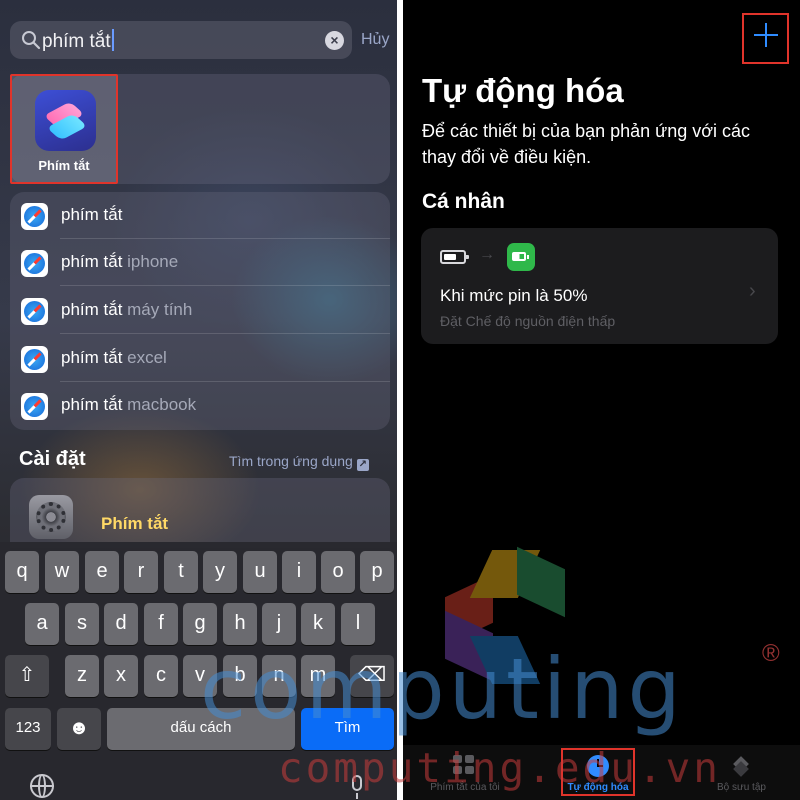 The width and height of the screenshot is (800, 800). I want to click on automation-title: Khi mức pin là 50%, so click(514, 295).